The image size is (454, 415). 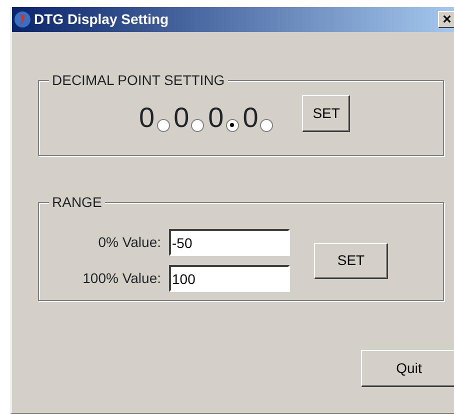 What do you see at coordinates (407, 368) in the screenshot?
I see `quit-button: Quit` at bounding box center [407, 368].